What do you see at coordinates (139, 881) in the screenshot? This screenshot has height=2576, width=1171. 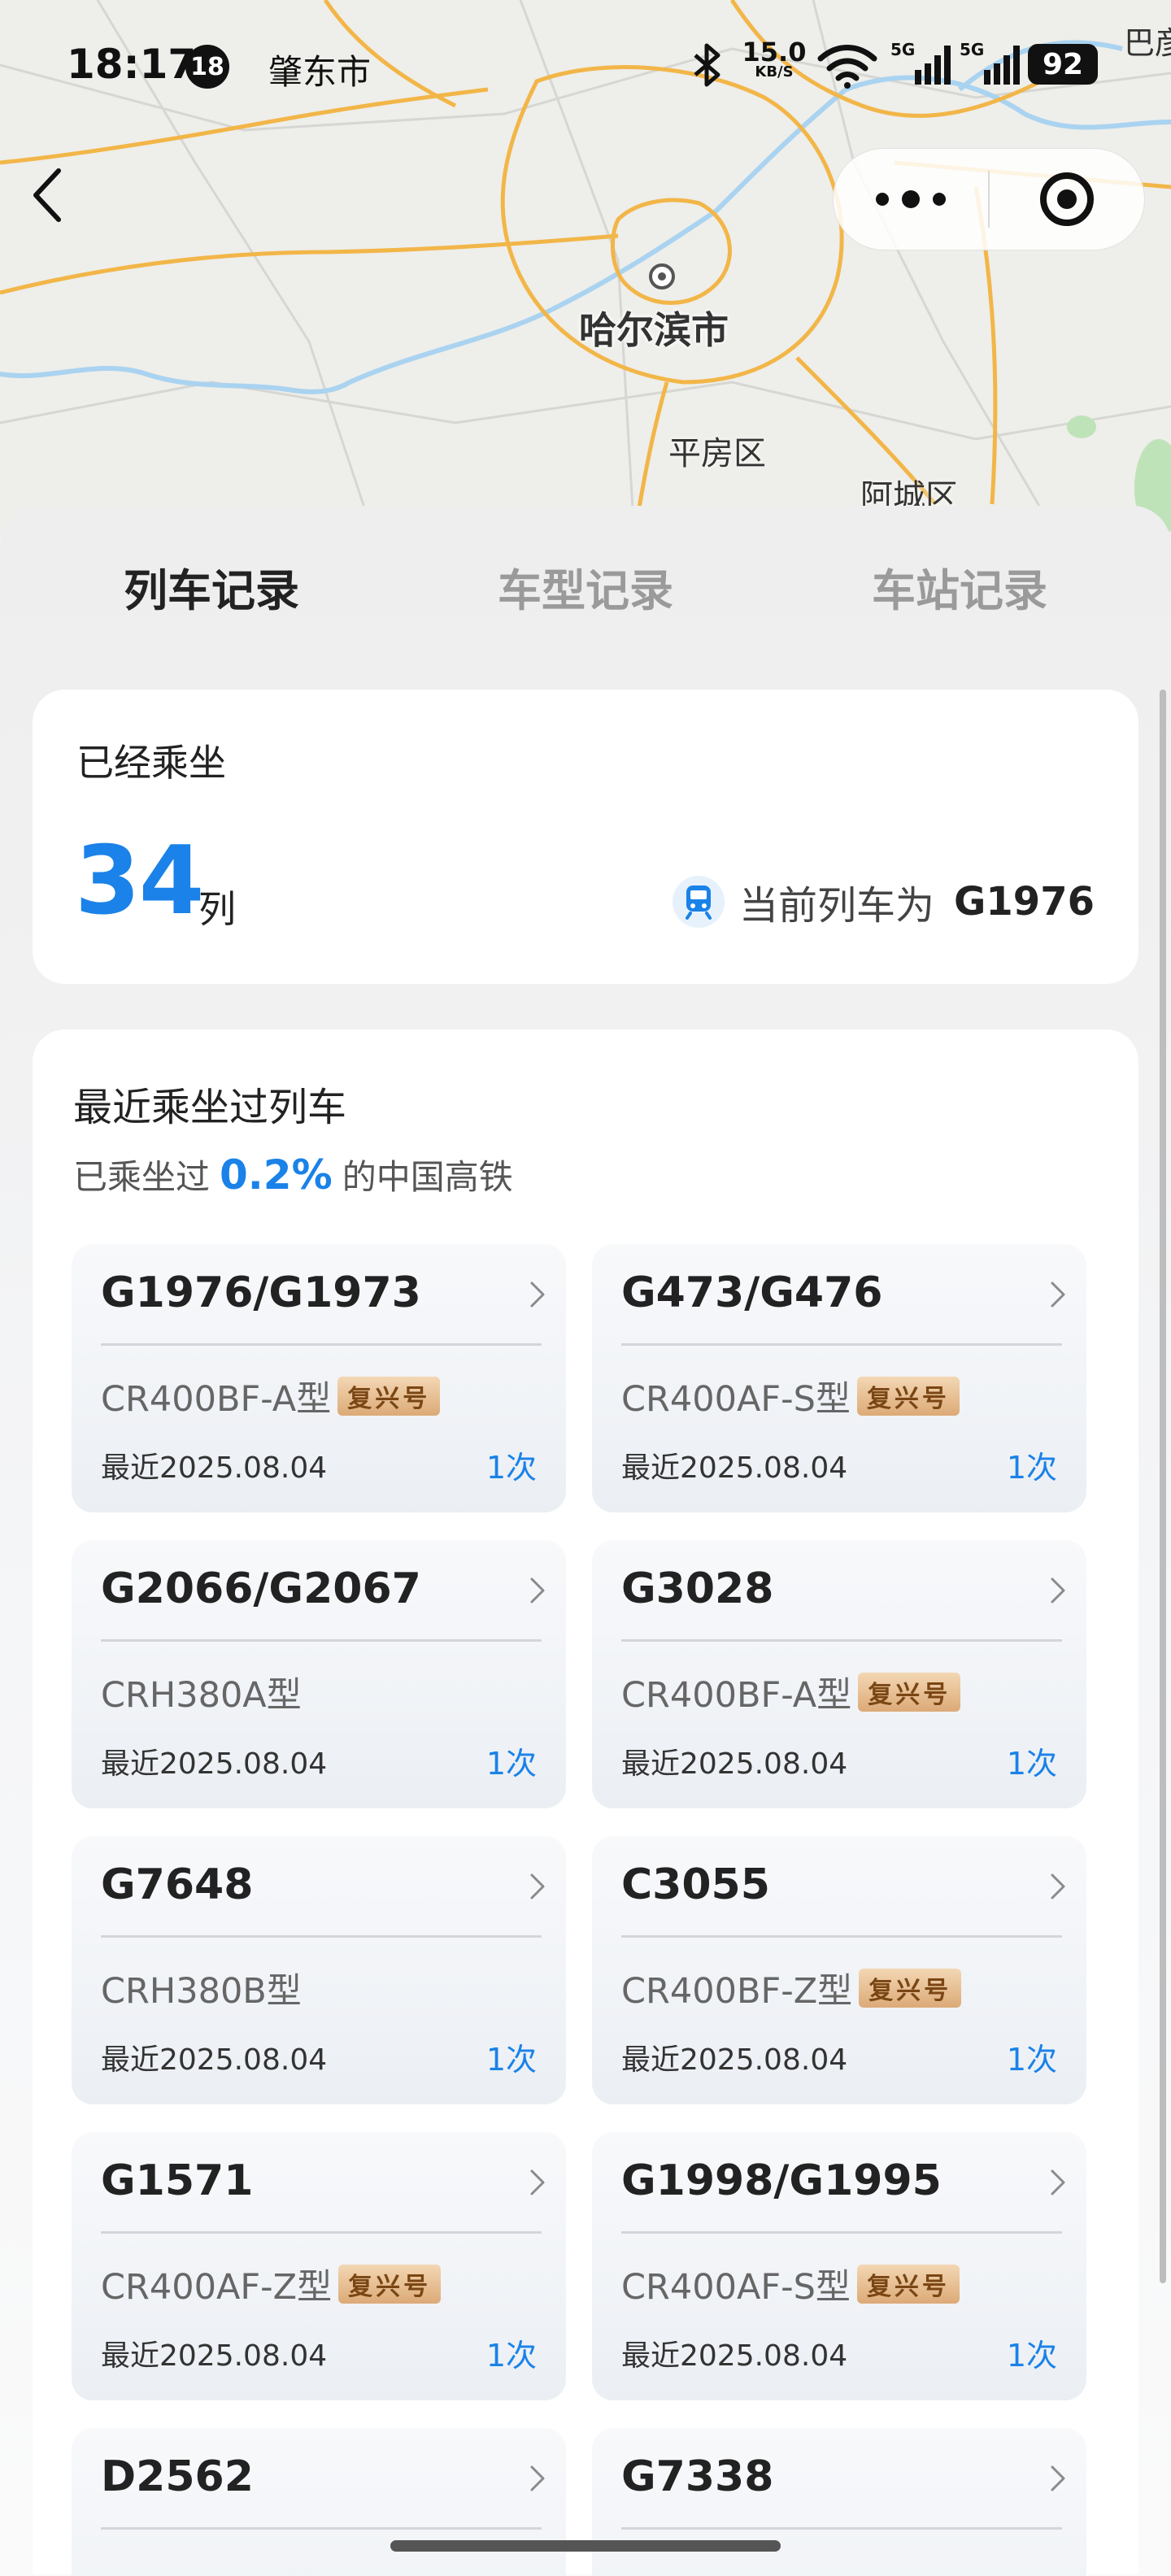 I see `ride-count: 34` at bounding box center [139, 881].